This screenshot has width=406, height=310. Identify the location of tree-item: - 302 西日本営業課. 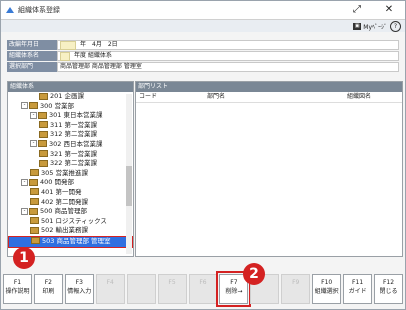
(70, 145).